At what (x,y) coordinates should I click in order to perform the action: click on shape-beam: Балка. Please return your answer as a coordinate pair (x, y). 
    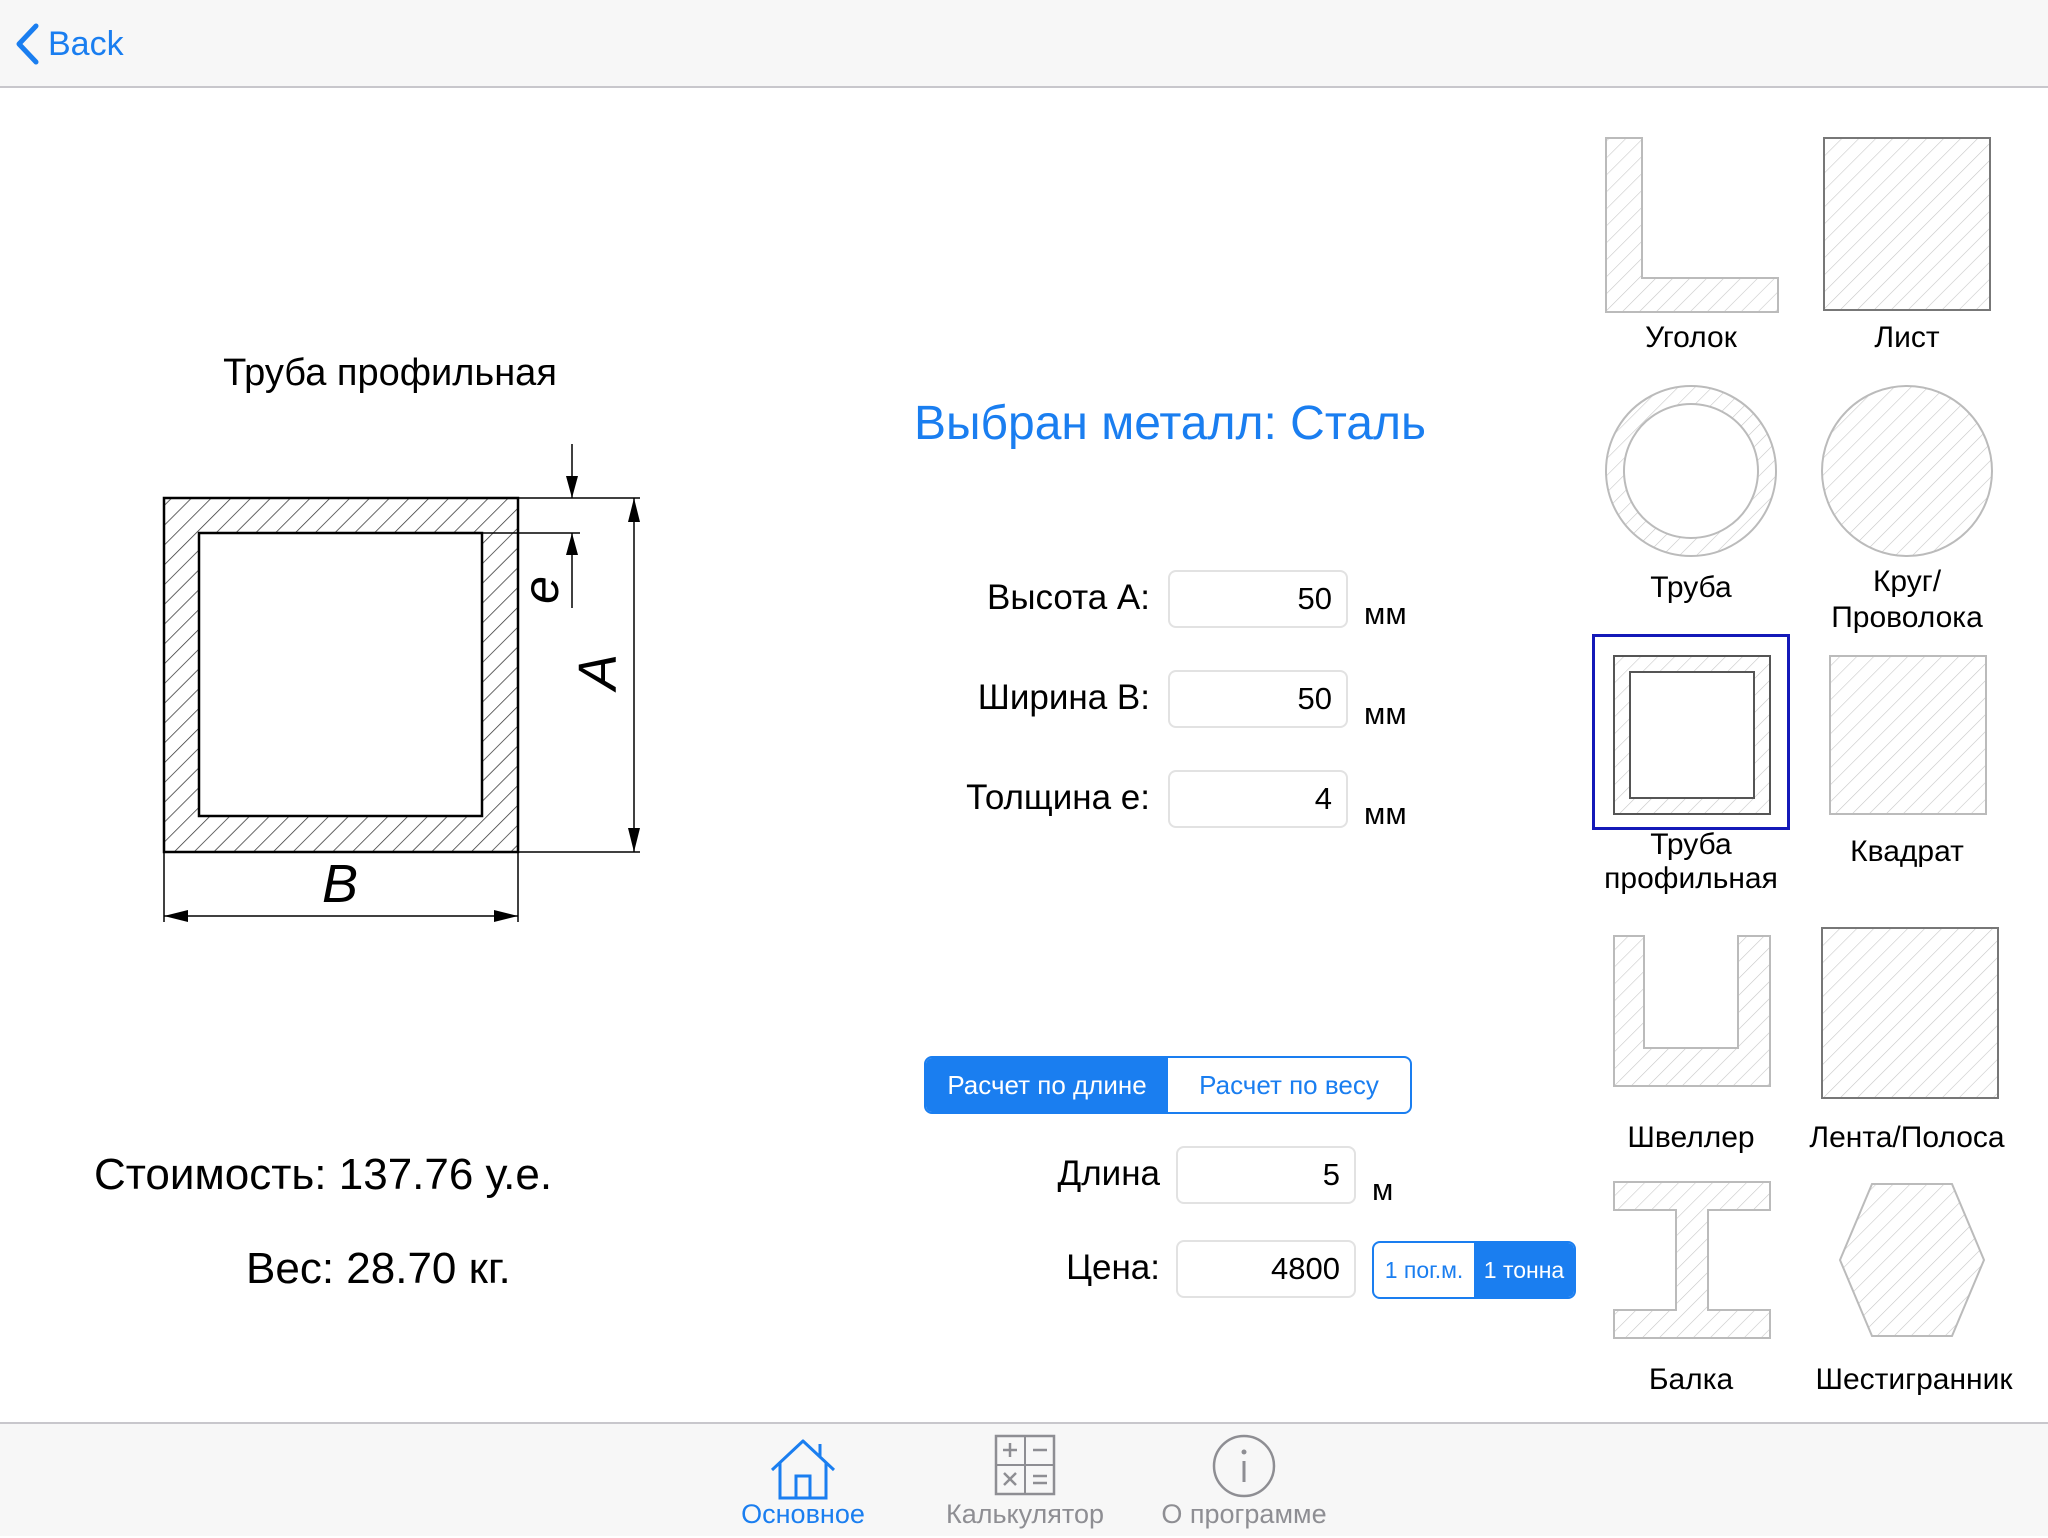
    Looking at the image, I should click on (1691, 1291).